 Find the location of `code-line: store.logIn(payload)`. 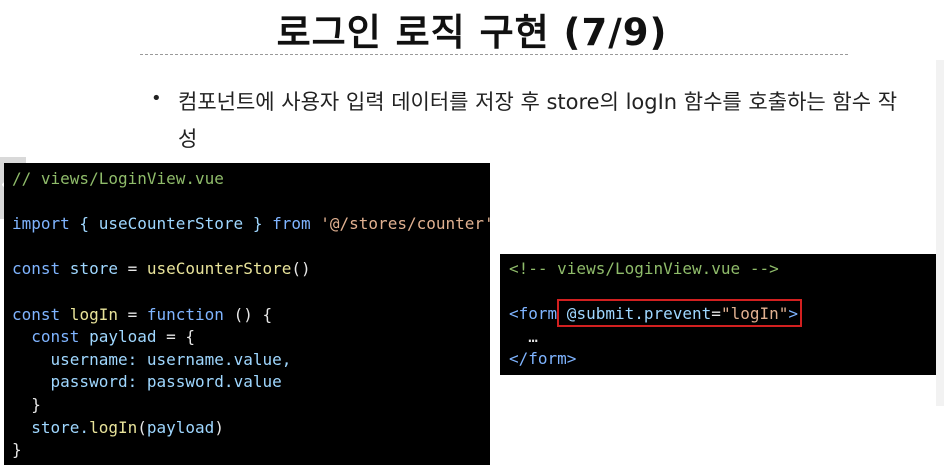

code-line: store.logIn(payload) is located at coordinates (127, 427).